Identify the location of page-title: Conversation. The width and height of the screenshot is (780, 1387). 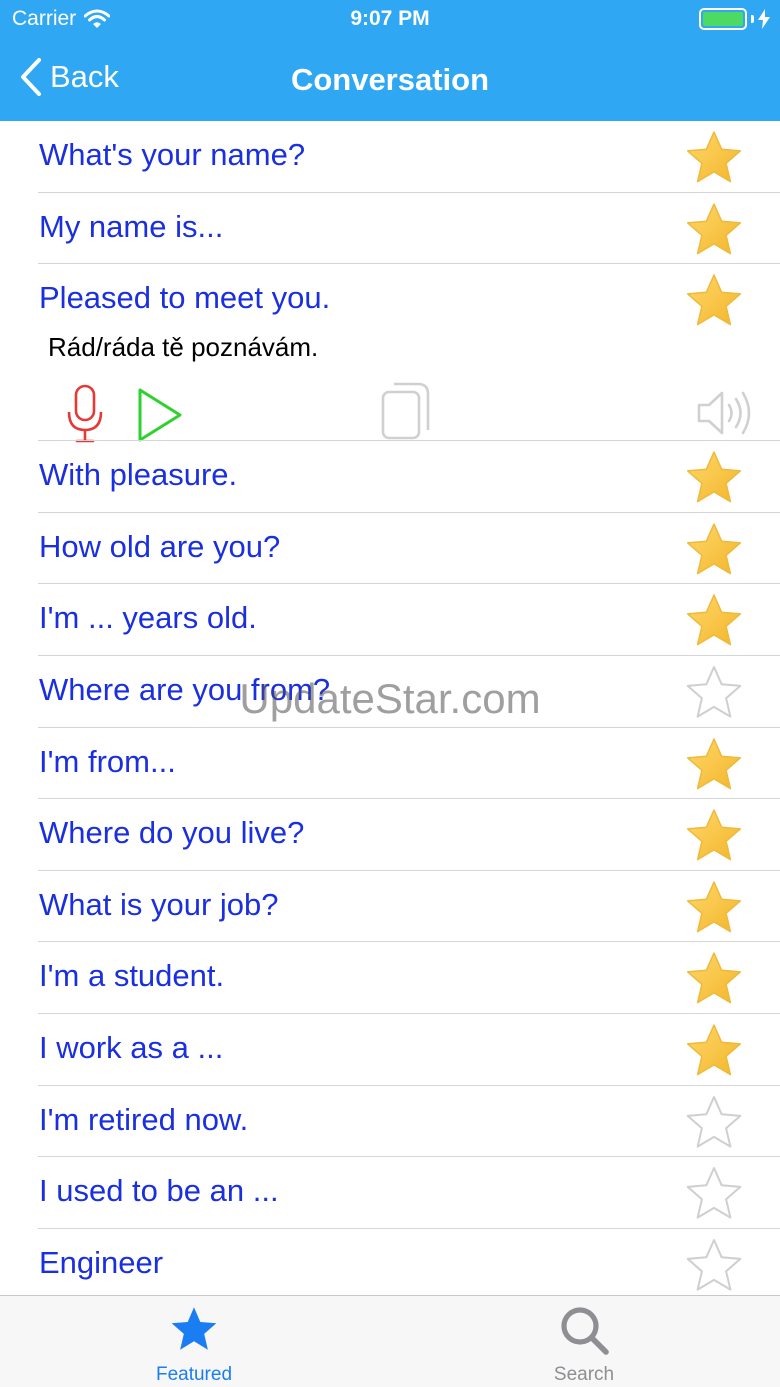
(390, 79).